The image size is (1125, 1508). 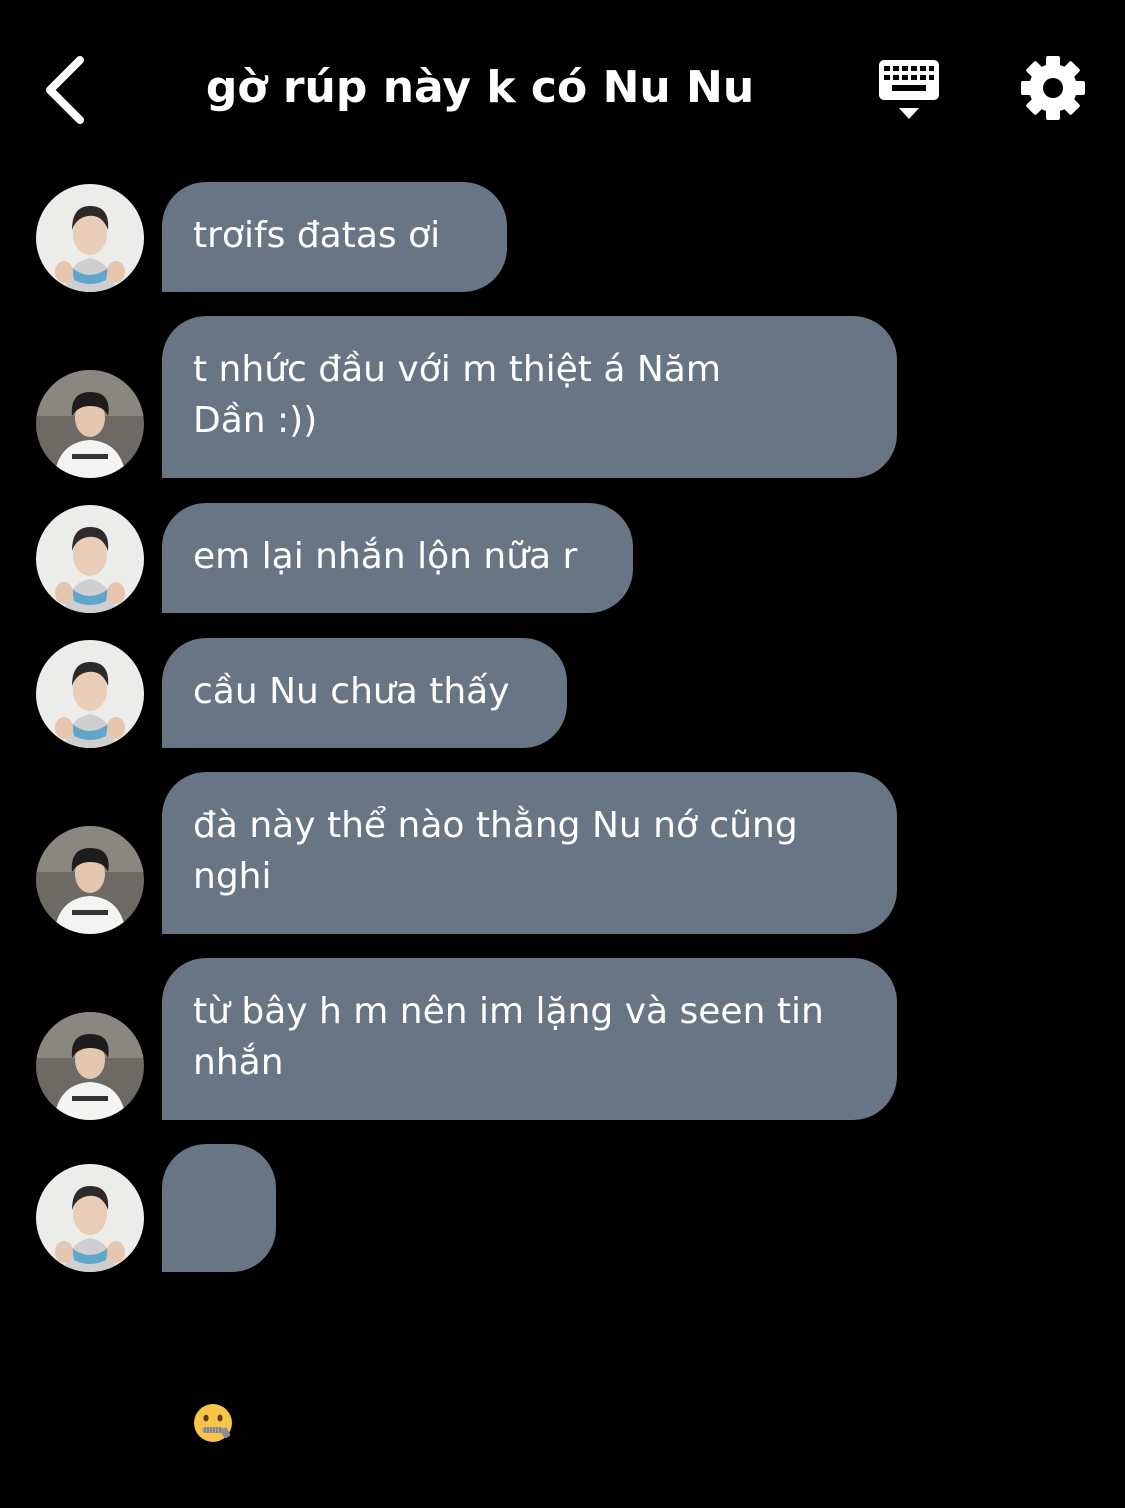 I want to click on message-row: trơifs đatas ơi, so click(x=562, y=237).